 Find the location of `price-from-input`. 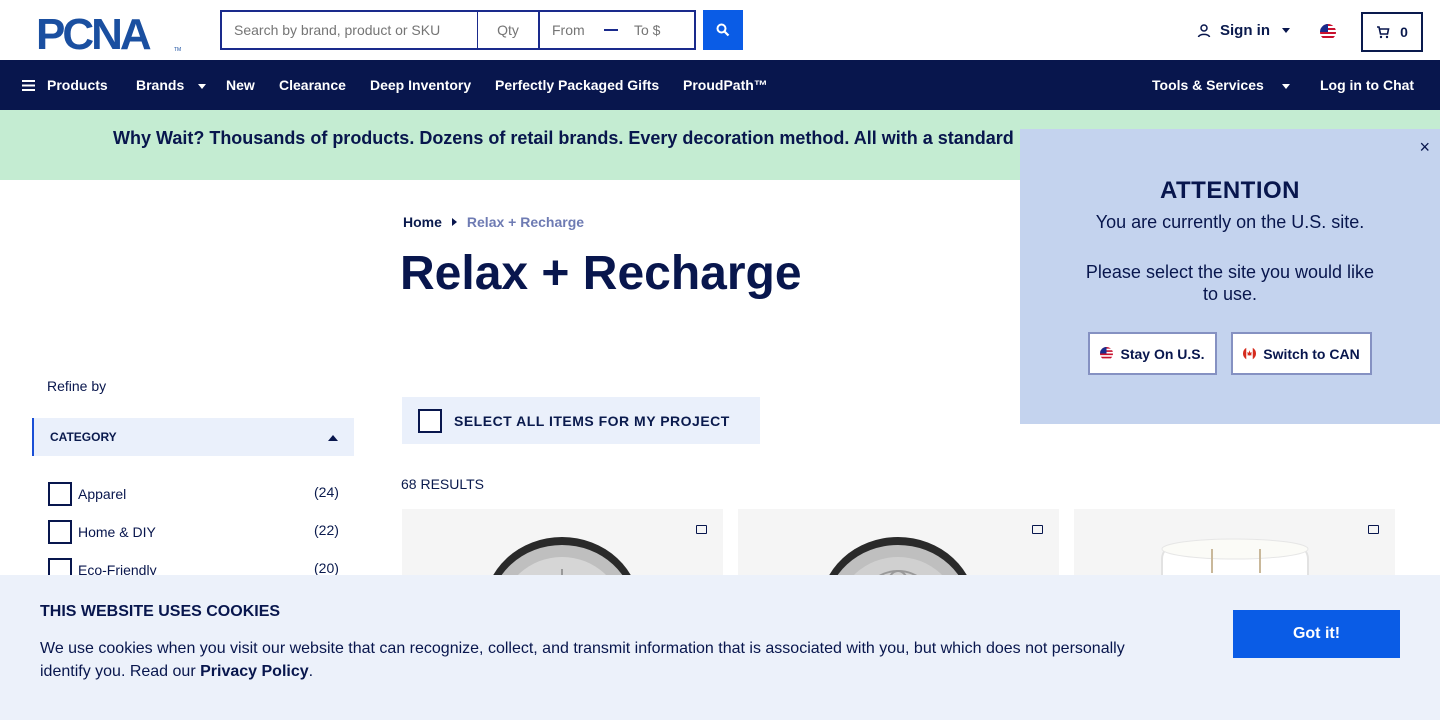

price-from-input is located at coordinates (570, 30).